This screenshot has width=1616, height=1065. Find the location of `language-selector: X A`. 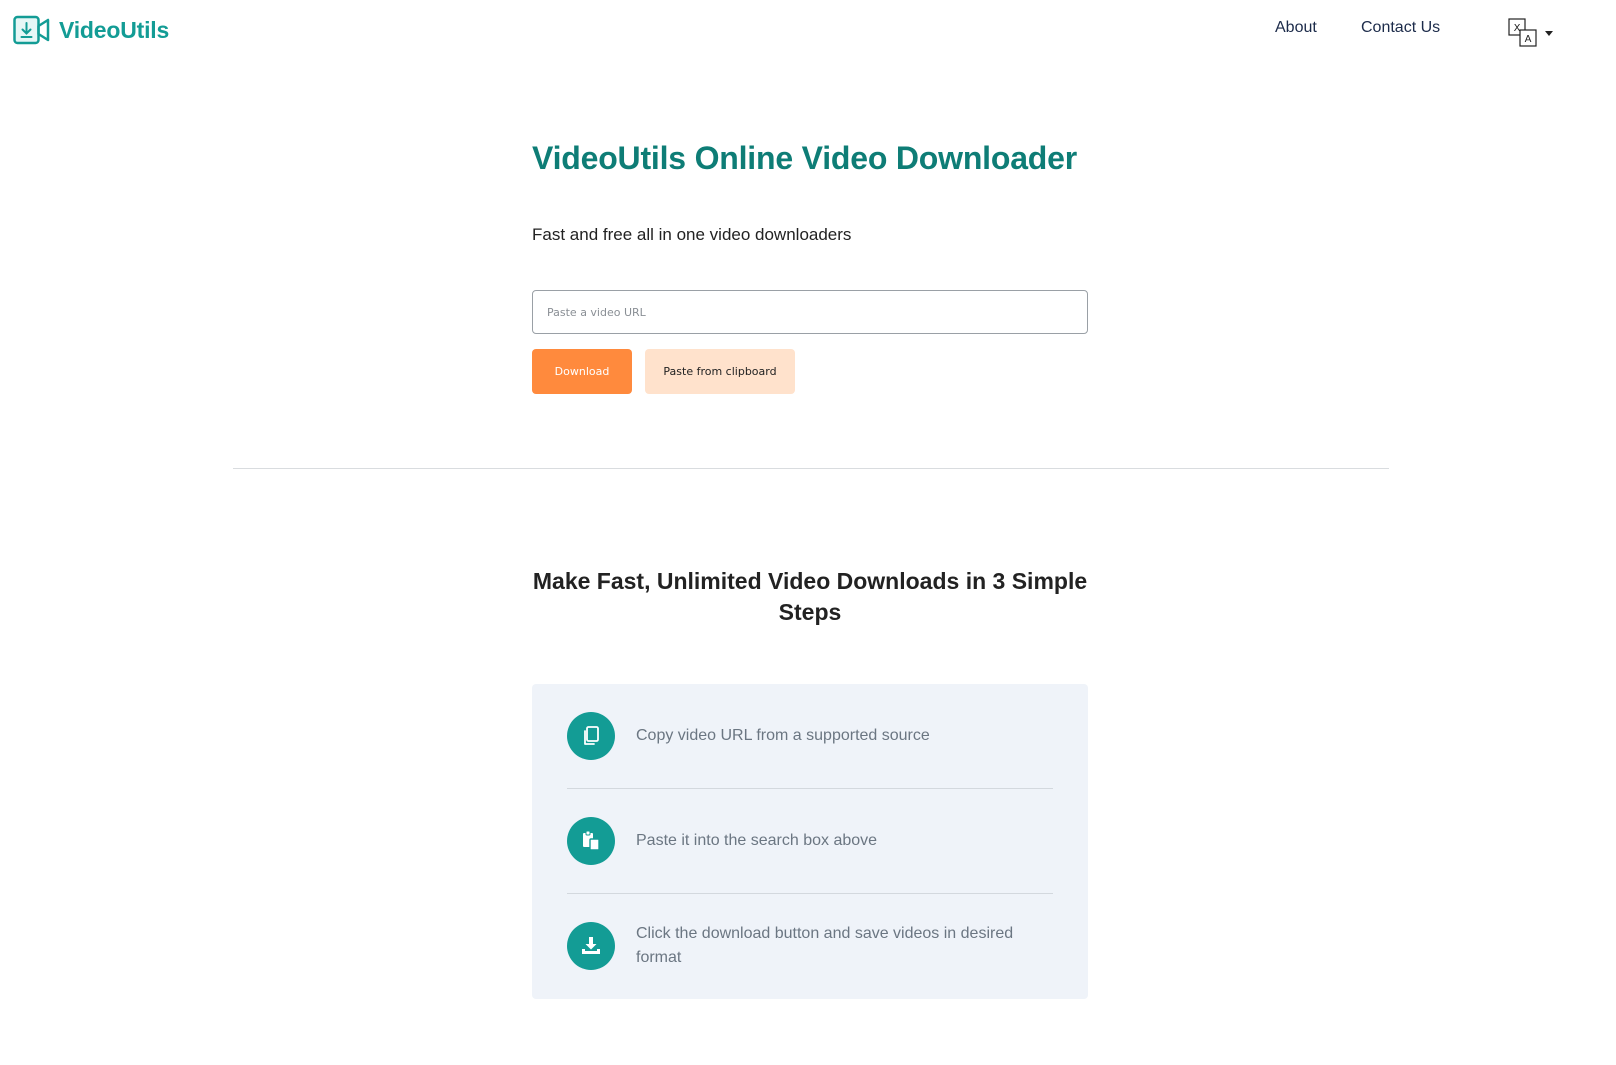

language-selector: X A is located at coordinates (1531, 33).